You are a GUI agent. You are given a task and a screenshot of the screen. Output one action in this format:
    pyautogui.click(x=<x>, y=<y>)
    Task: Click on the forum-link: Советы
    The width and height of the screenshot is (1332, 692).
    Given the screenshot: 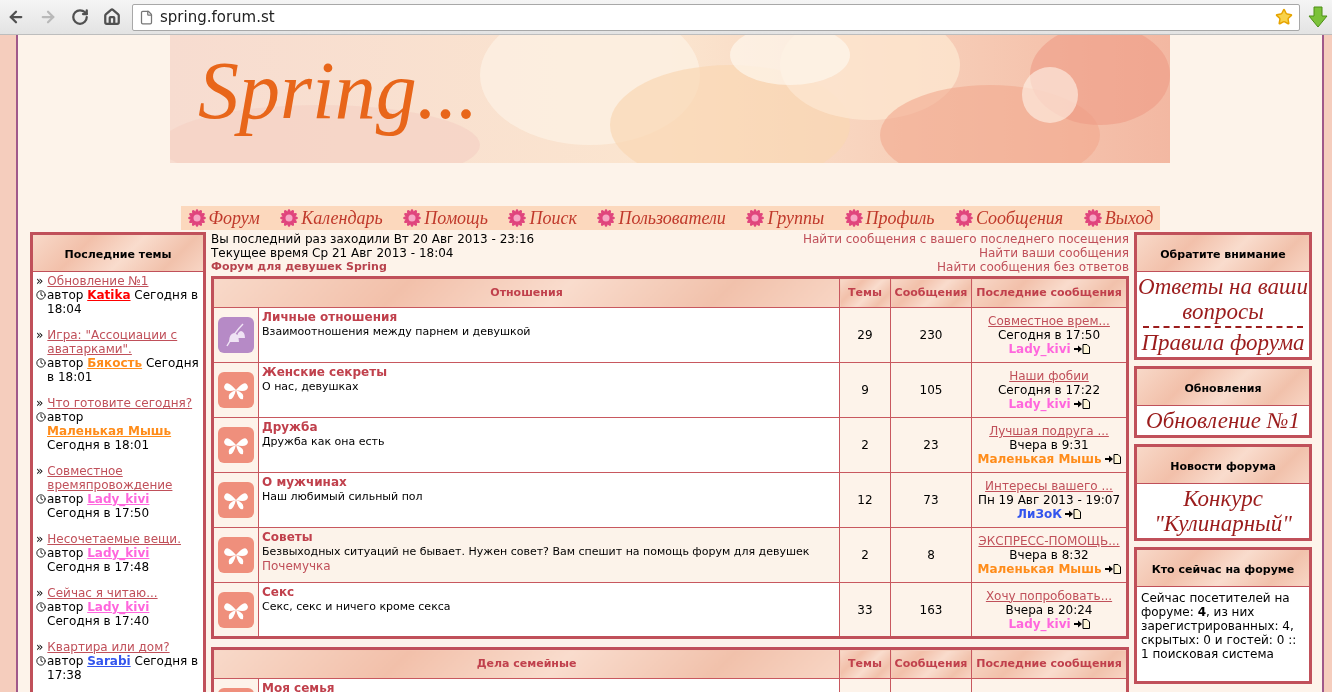 What is the action you would take?
    pyautogui.click(x=287, y=538)
    